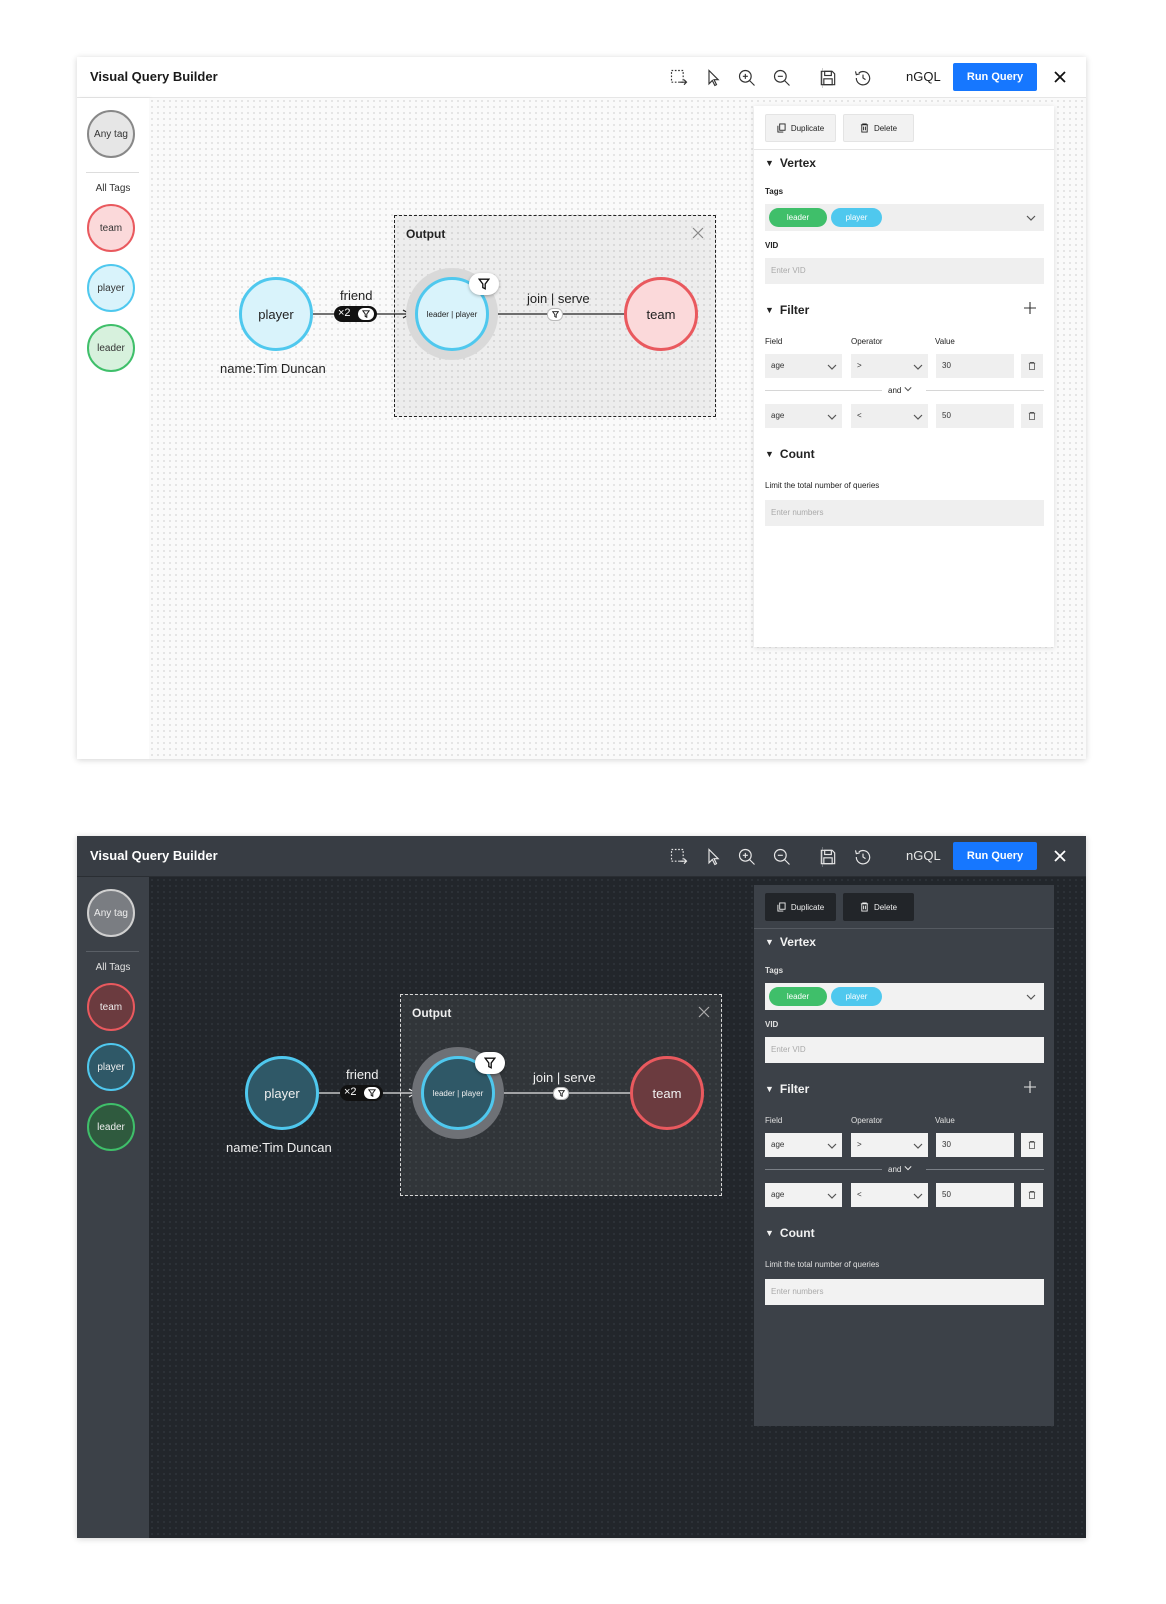  I want to click on node-label: team, so click(661, 314).